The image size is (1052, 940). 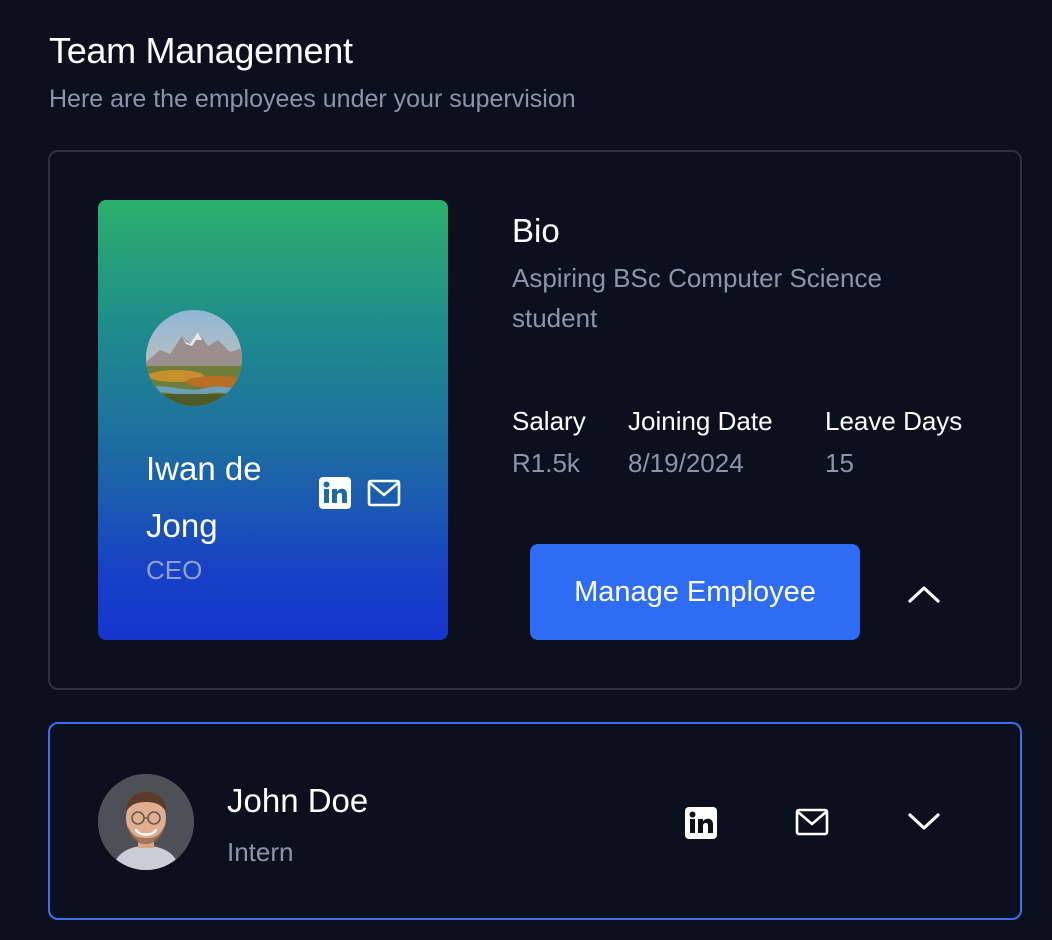 I want to click on employee-name: Iwan de Jong, so click(x=204, y=497).